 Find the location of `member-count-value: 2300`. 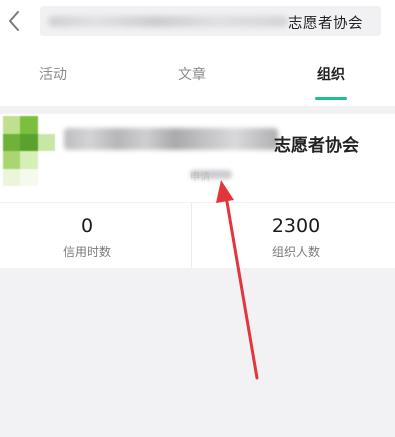

member-count-value: 2300 is located at coordinates (296, 226).